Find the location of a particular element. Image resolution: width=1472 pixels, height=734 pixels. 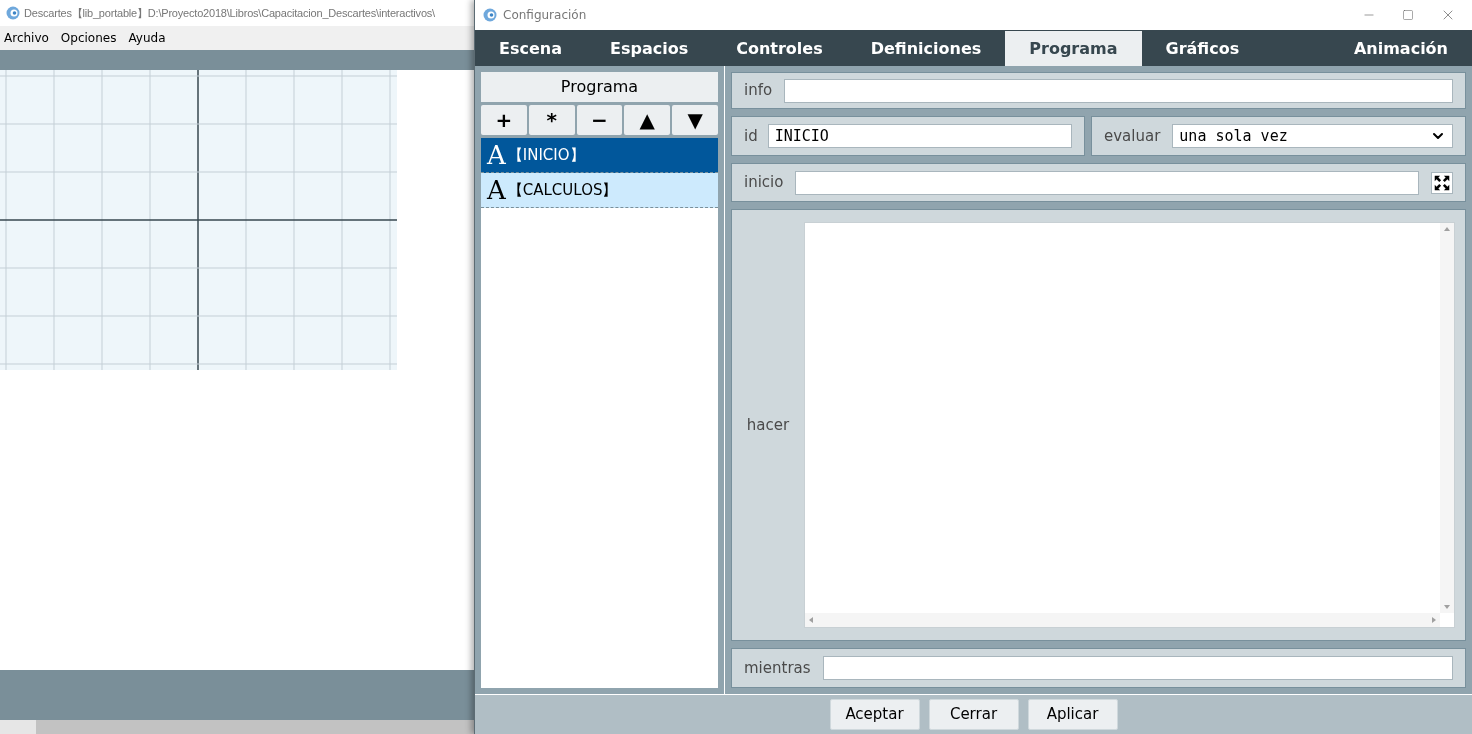

maximize-icon is located at coordinates (1408, 15).